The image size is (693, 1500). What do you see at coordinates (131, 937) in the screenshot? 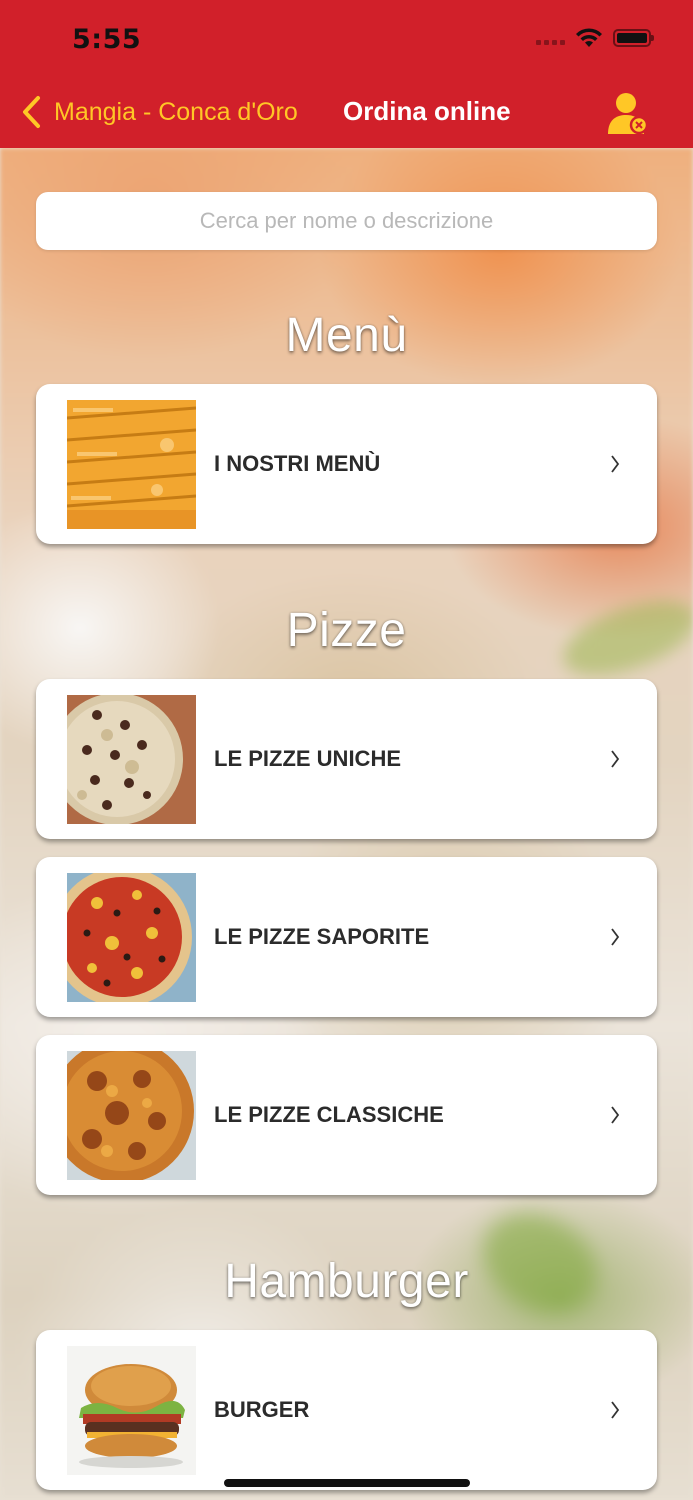
I see `pizza-saporite-image` at bounding box center [131, 937].